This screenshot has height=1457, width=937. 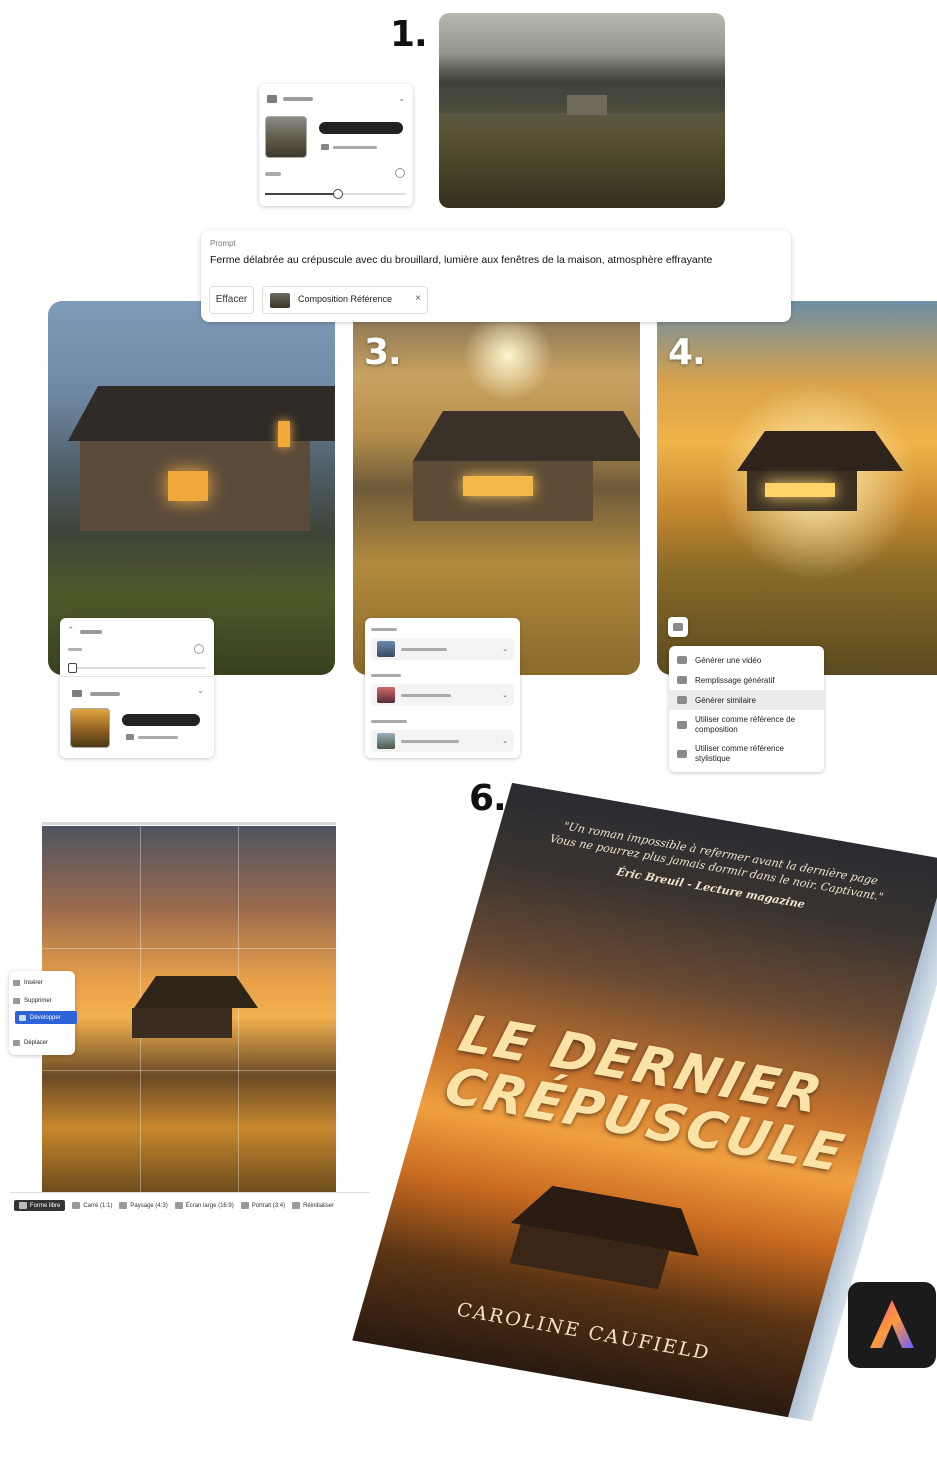 I want to click on composition-reference-thumbnail, so click(x=280, y=300).